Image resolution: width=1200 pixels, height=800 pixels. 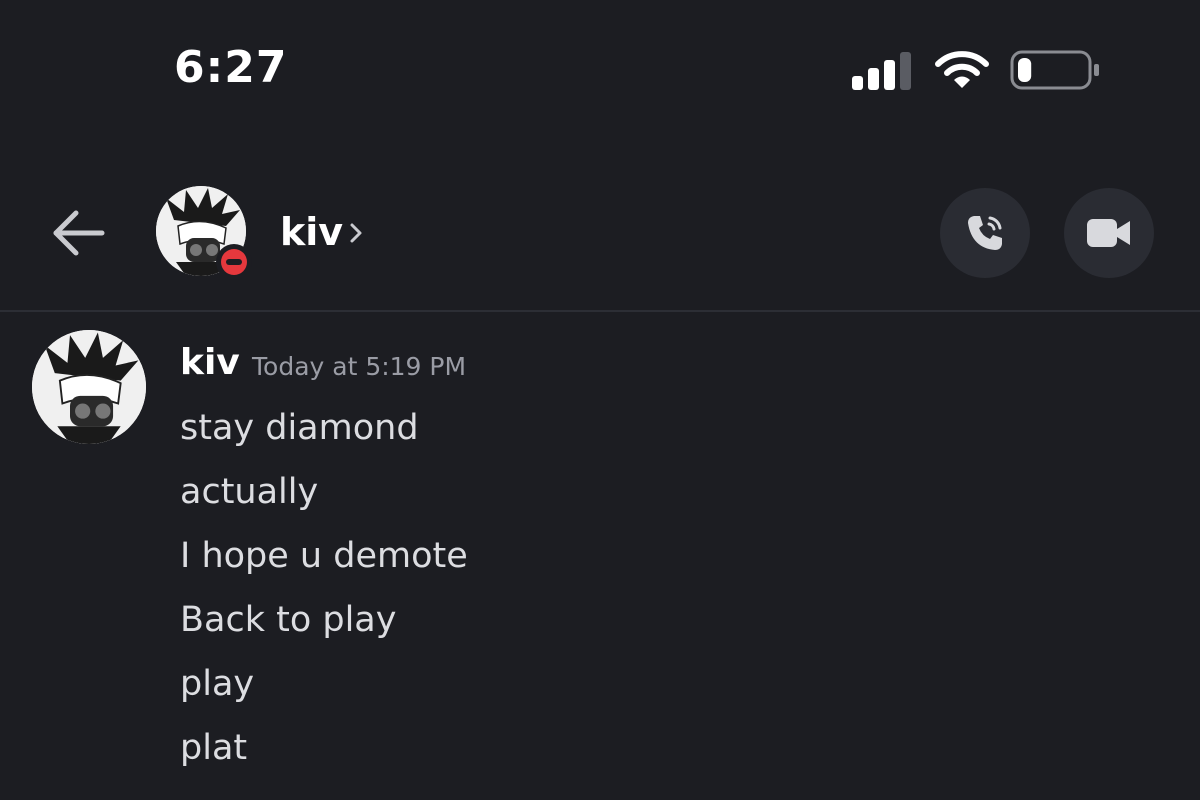 What do you see at coordinates (210, 362) in the screenshot?
I see `message-author: kiv` at bounding box center [210, 362].